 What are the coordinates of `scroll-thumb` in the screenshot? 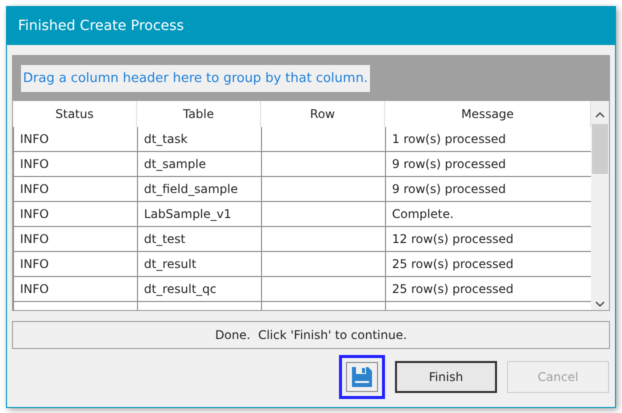 It's located at (600, 149).